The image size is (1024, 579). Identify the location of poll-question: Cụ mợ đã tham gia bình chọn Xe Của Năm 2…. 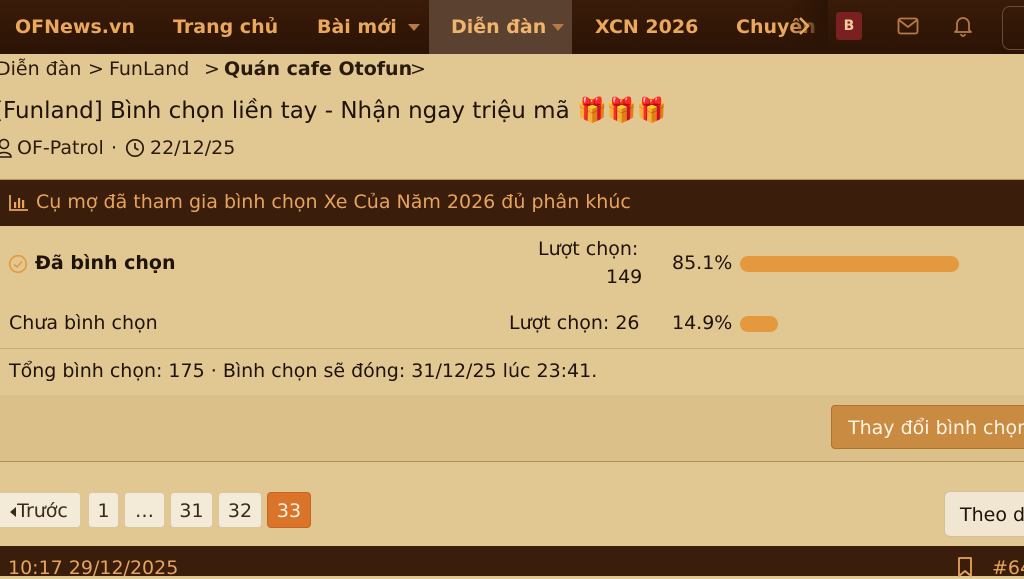
(333, 202).